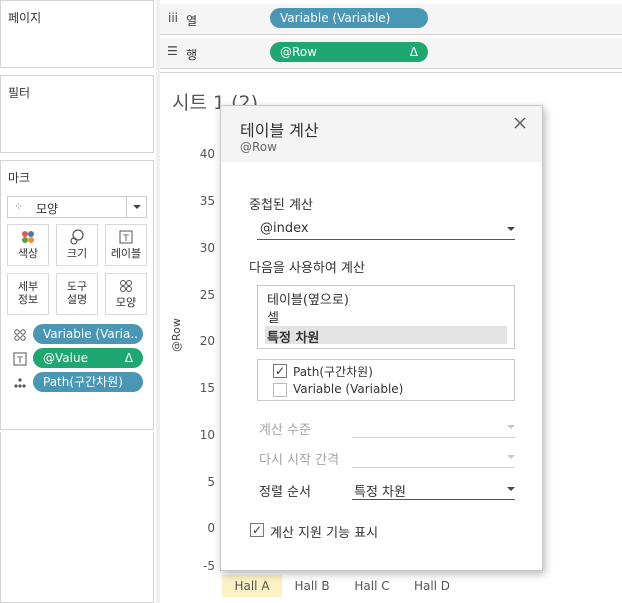  Describe the element at coordinates (279, 130) in the screenshot. I see `dialog-title: 테이블 계산` at that location.